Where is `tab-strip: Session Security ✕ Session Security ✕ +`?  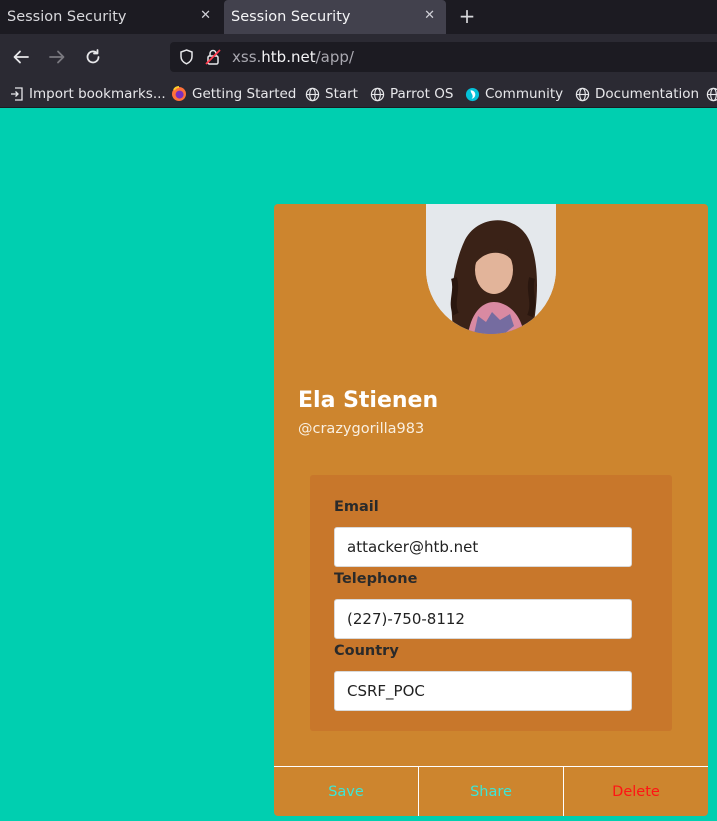
tab-strip: Session Security ✕ Session Security ✕ + is located at coordinates (358, 17).